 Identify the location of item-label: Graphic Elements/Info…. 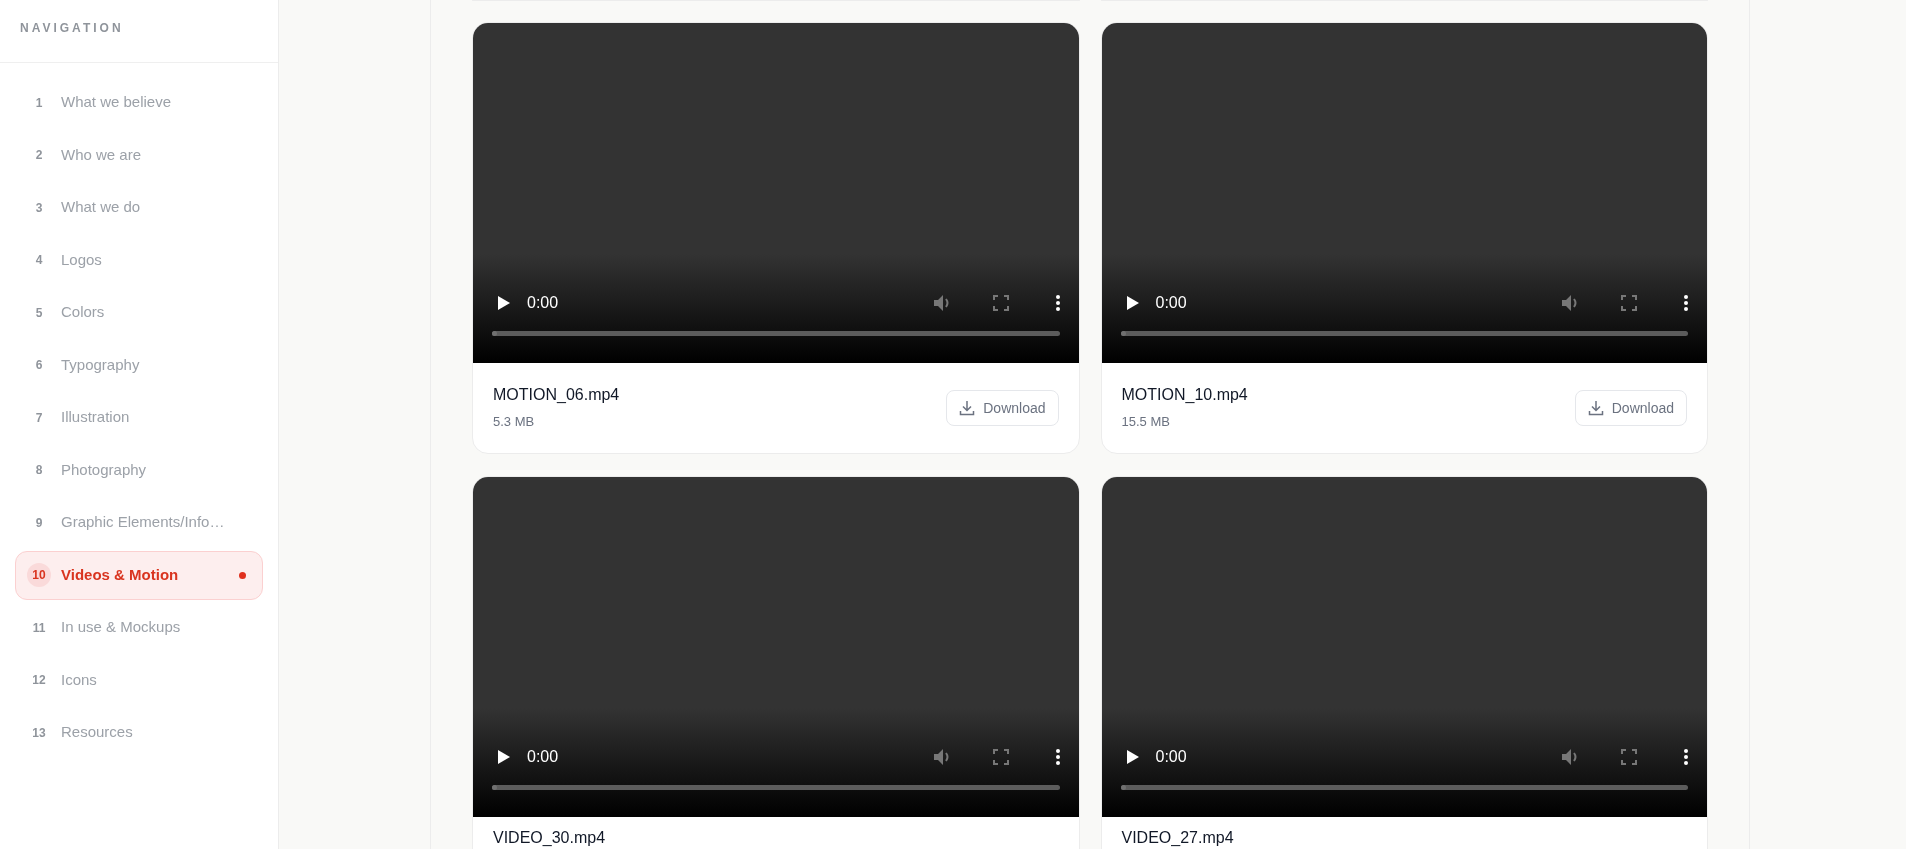
(143, 522).